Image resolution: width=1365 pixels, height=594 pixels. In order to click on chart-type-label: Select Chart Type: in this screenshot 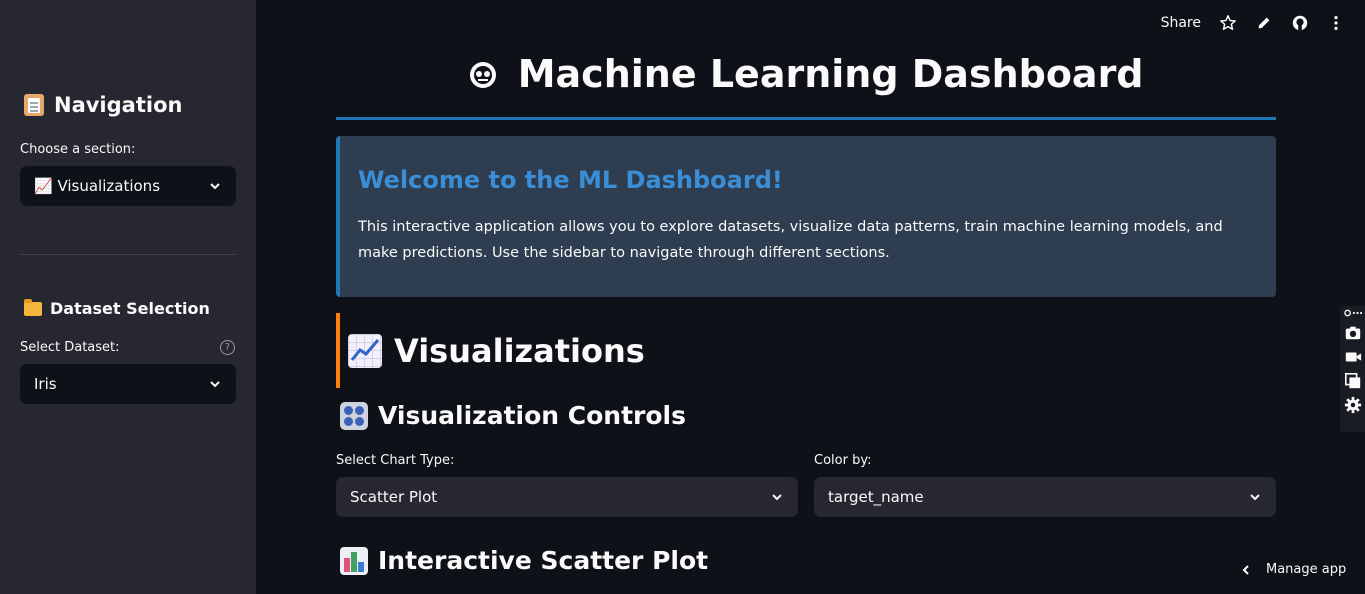, I will do `click(395, 460)`.